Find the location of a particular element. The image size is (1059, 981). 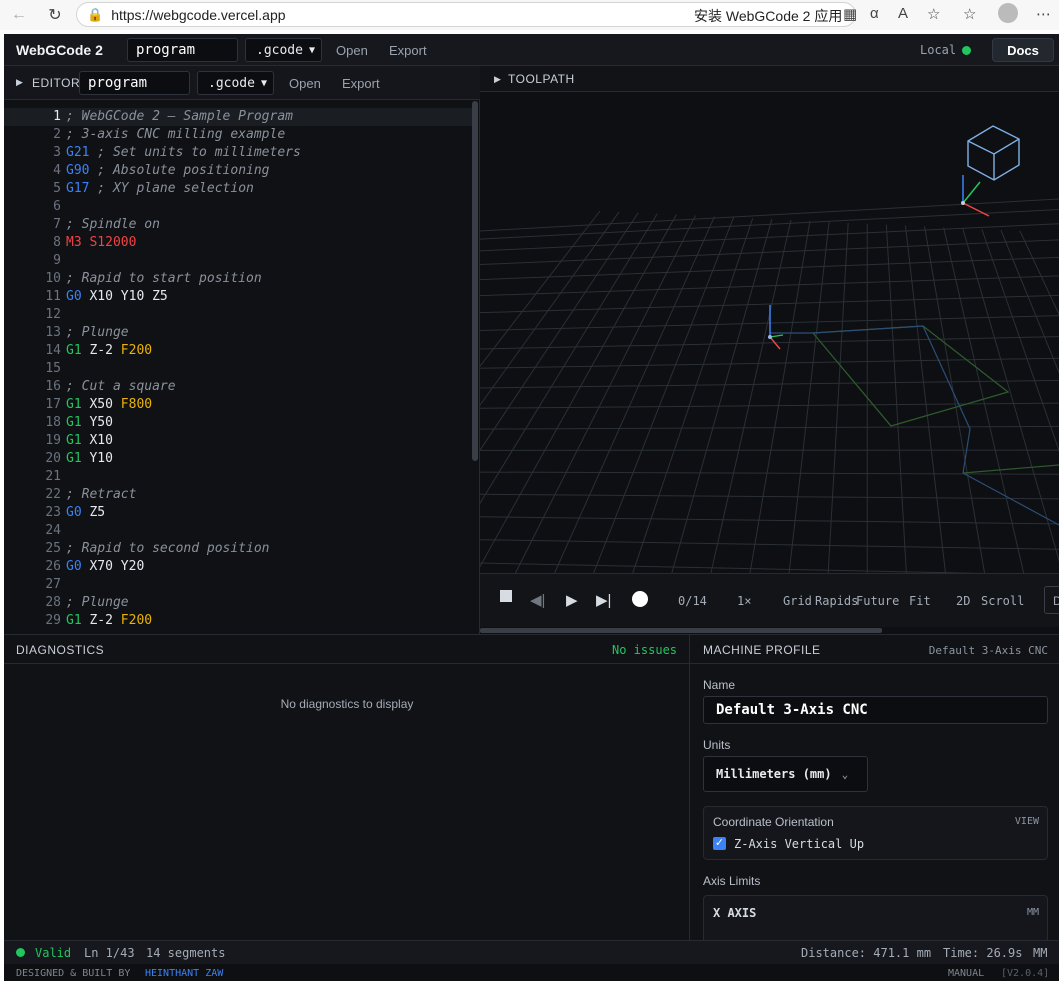

fit-button: Fit is located at coordinates (920, 601).